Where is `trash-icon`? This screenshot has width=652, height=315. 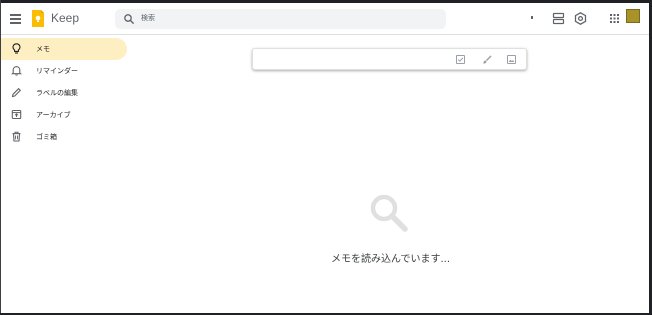
trash-icon is located at coordinates (16, 136).